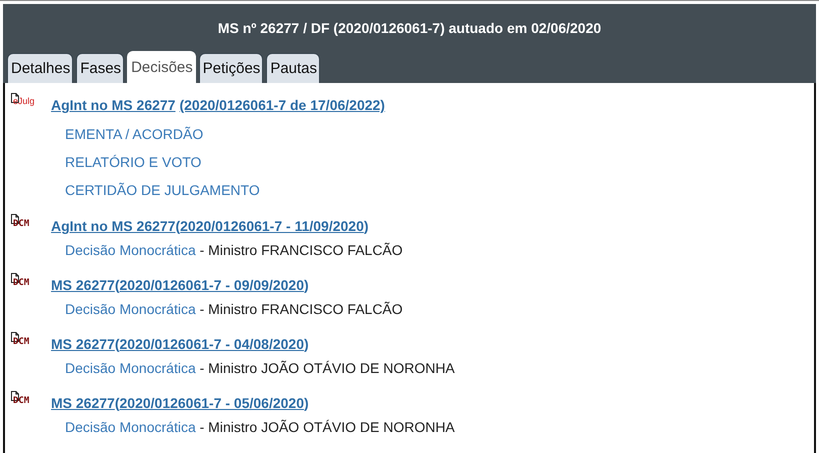 The height and width of the screenshot is (453, 819). Describe the element at coordinates (212, 344) in the screenshot. I see `reference-link: 2020/0126061-7 - 04/08/2020` at that location.